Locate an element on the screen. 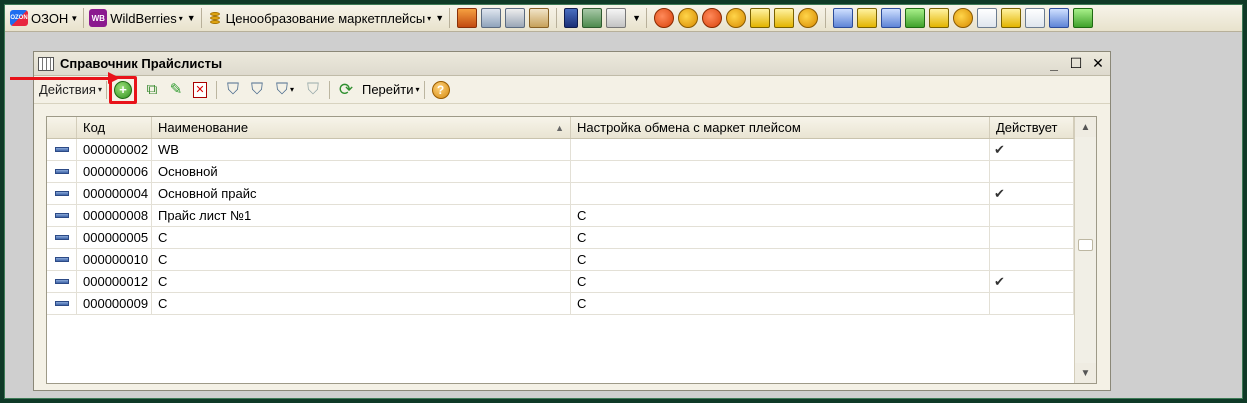 The height and width of the screenshot is (403, 1247). lock-document-icon is located at coordinates (987, 18).